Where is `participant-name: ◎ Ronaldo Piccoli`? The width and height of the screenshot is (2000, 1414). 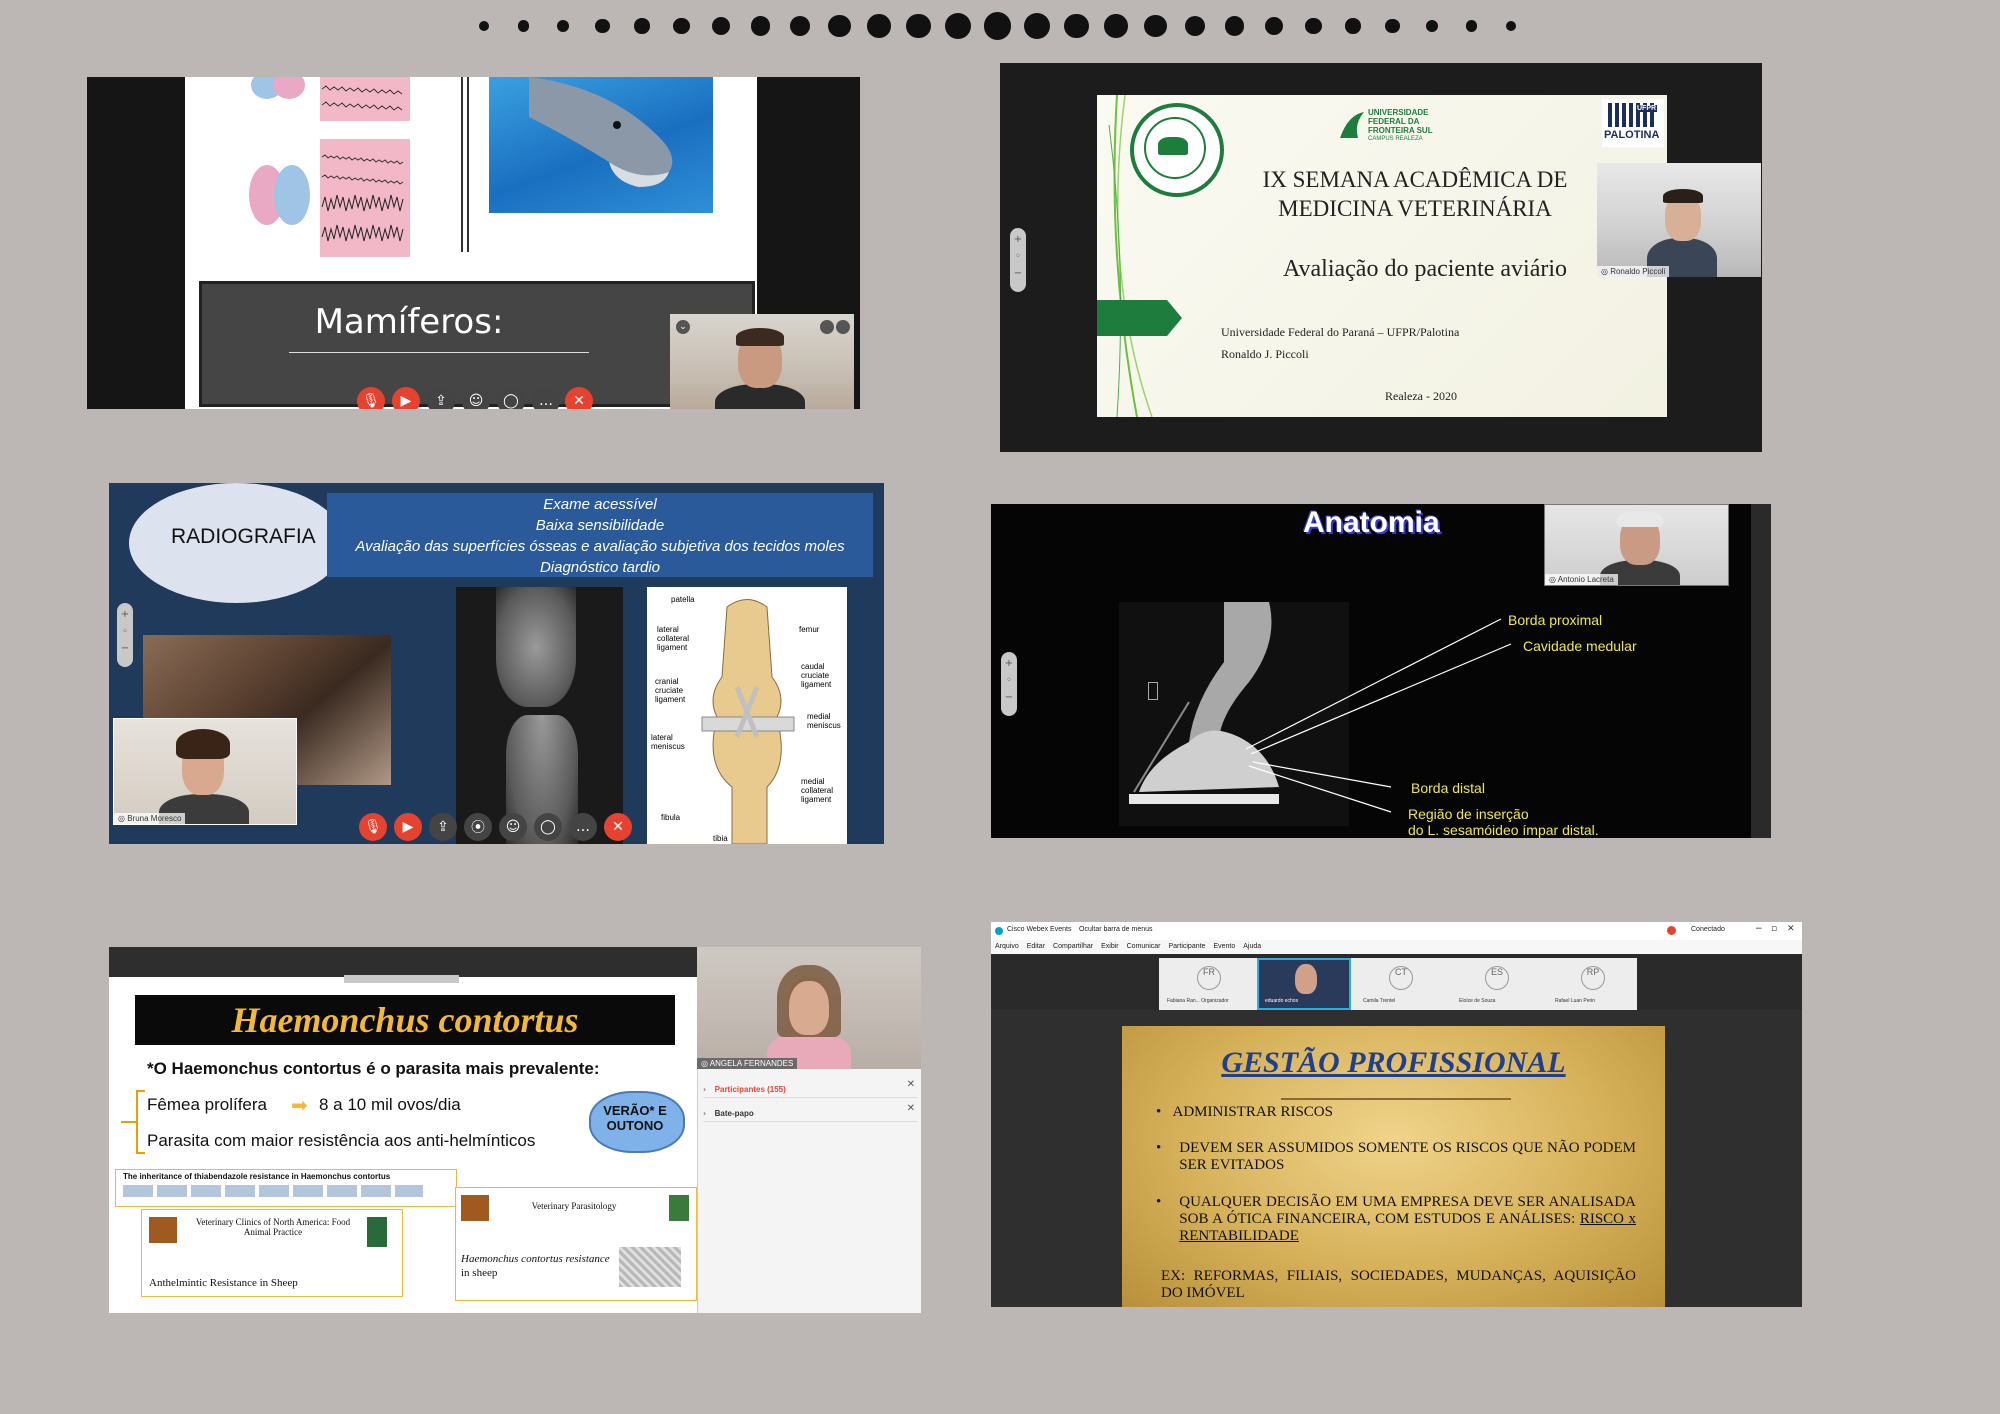
participant-name: ◎ Ronaldo Piccoli is located at coordinates (1633, 271).